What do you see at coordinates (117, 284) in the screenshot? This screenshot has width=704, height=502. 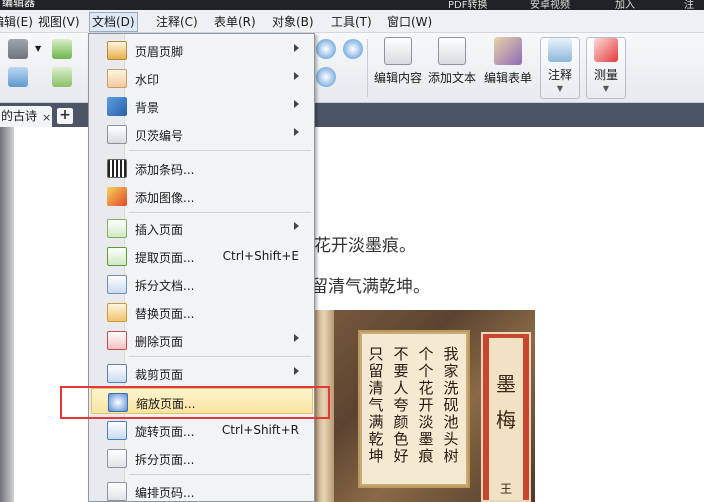 I see `split-document-icon` at bounding box center [117, 284].